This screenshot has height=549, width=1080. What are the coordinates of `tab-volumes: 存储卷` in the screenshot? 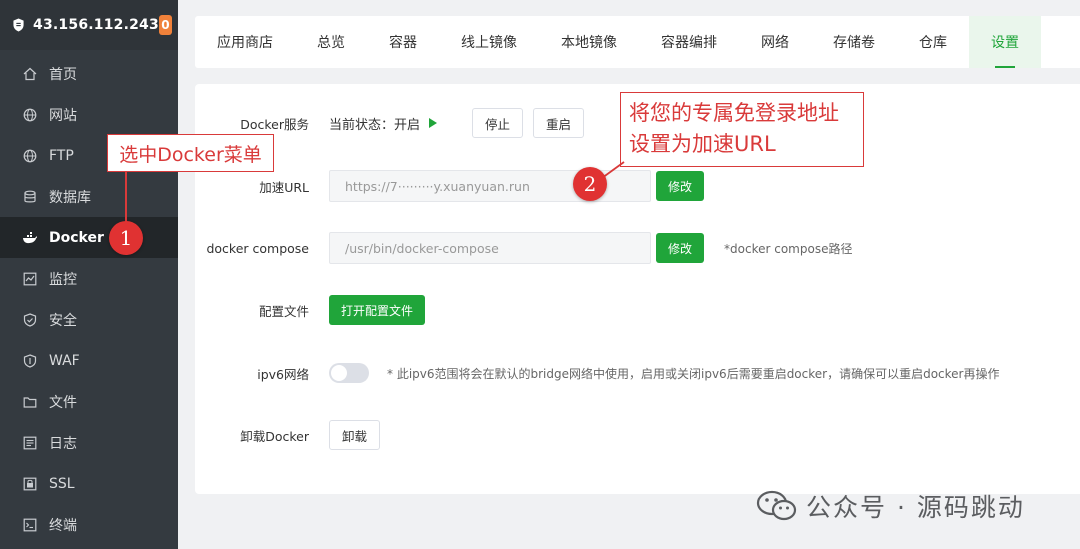 It's located at (854, 42).